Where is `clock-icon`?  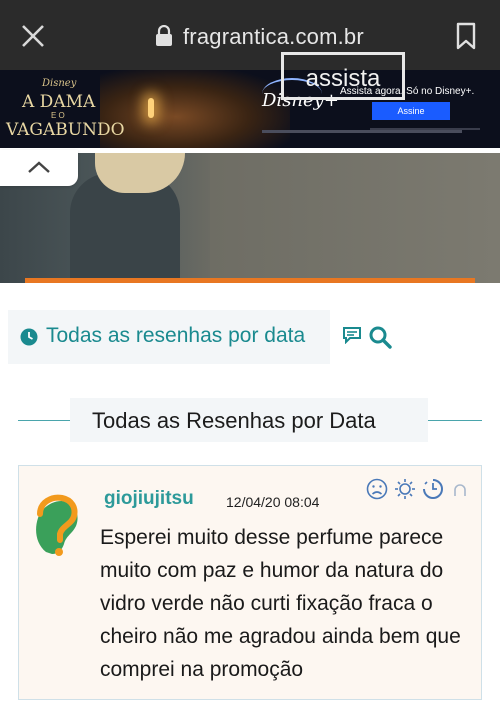
clock-icon is located at coordinates (29, 337).